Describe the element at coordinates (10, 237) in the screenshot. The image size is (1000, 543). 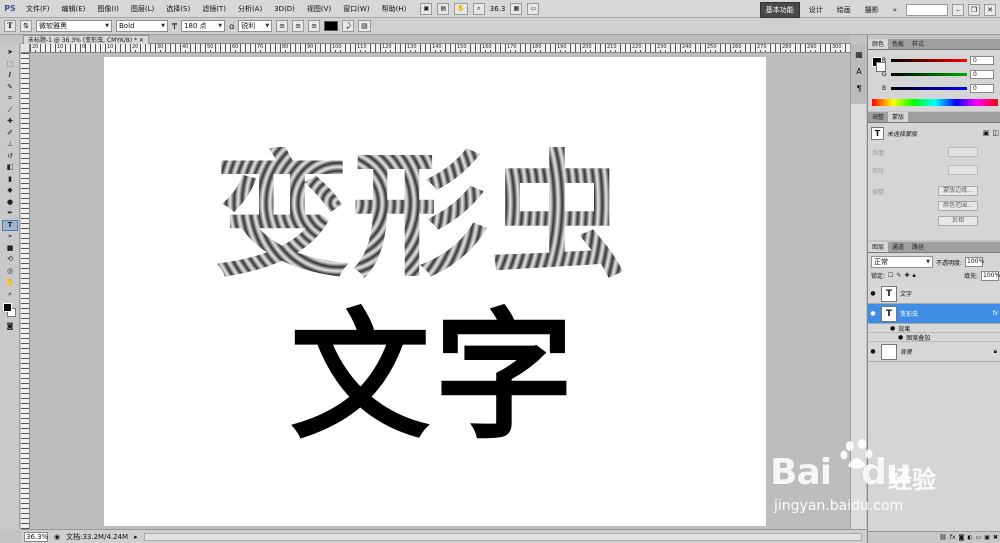
I see `path-select-tool-icon: ➢` at that location.